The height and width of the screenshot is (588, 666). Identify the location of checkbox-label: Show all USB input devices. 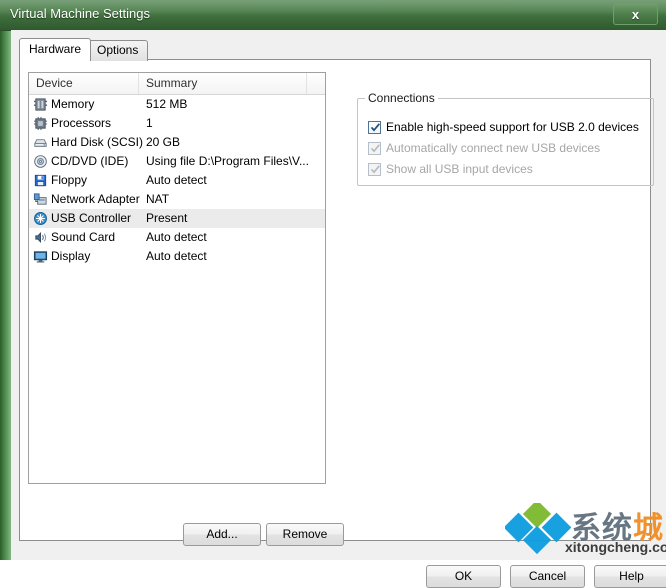
(459, 169).